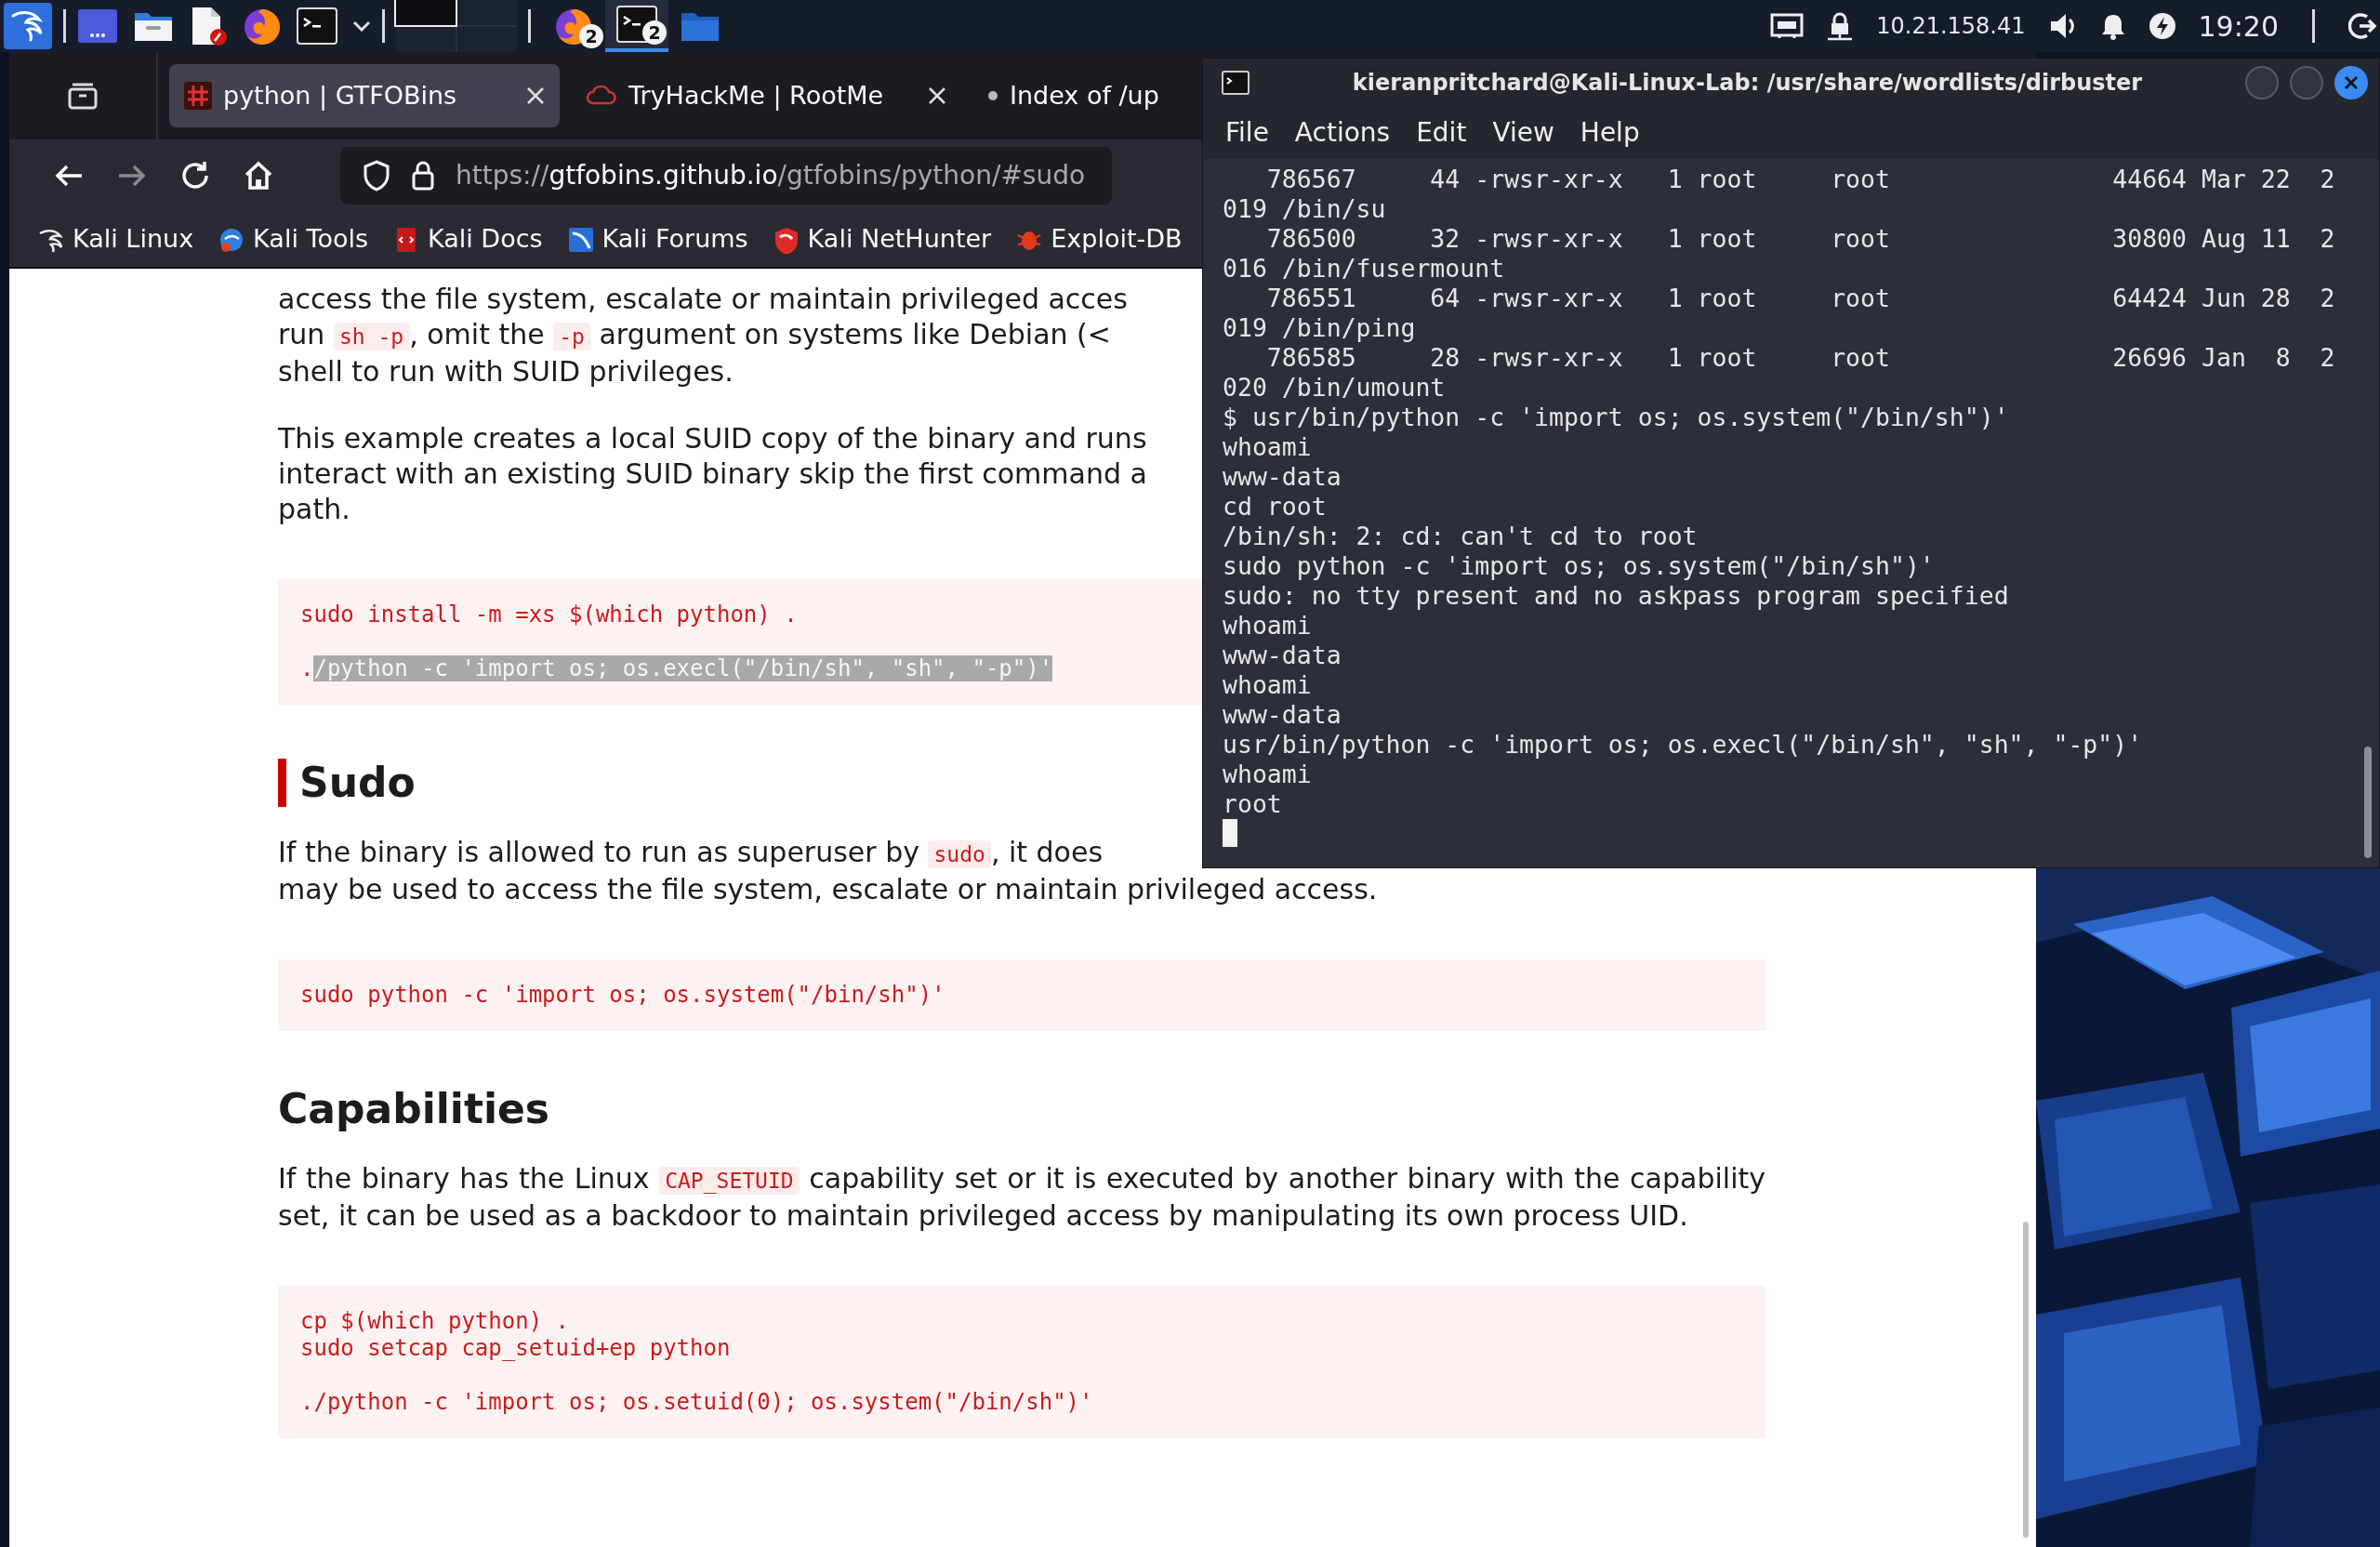 The width and height of the screenshot is (2380, 1547). What do you see at coordinates (766, 95) in the screenshot?
I see `browser-tab: TryHackMe | RootMe` at bounding box center [766, 95].